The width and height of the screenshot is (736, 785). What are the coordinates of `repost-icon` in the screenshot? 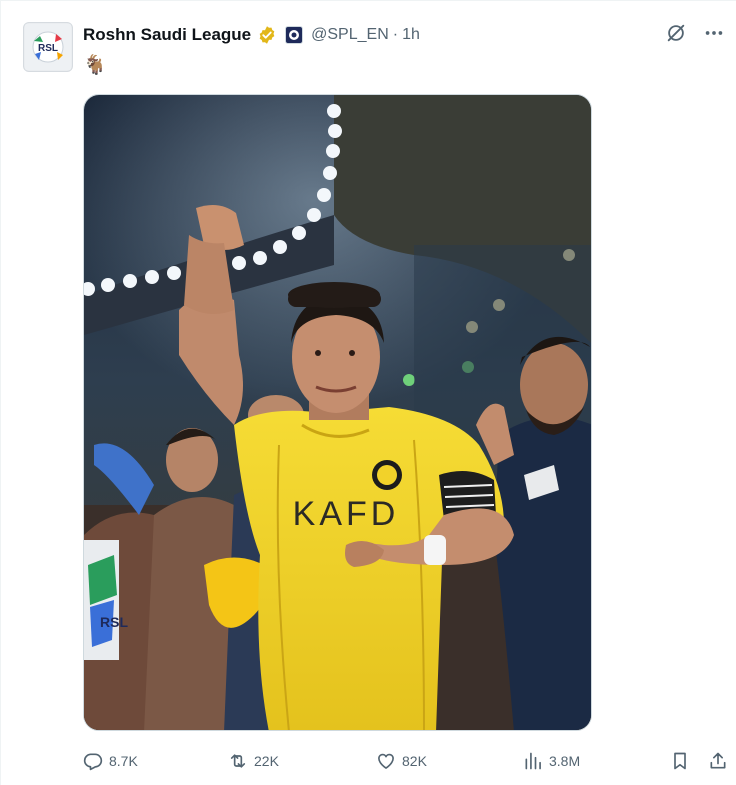 It's located at (238, 761).